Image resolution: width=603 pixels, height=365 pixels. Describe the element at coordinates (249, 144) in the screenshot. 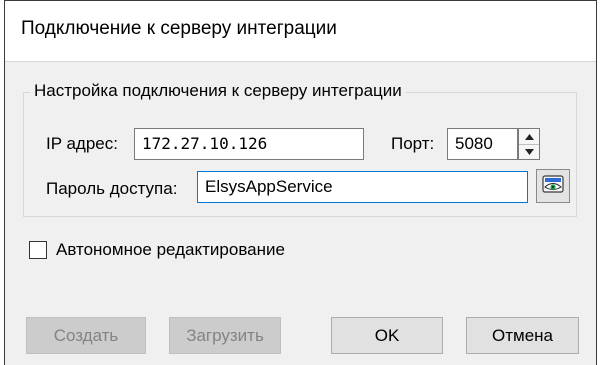

I see `ip-address-input: 172.27.10.126` at that location.